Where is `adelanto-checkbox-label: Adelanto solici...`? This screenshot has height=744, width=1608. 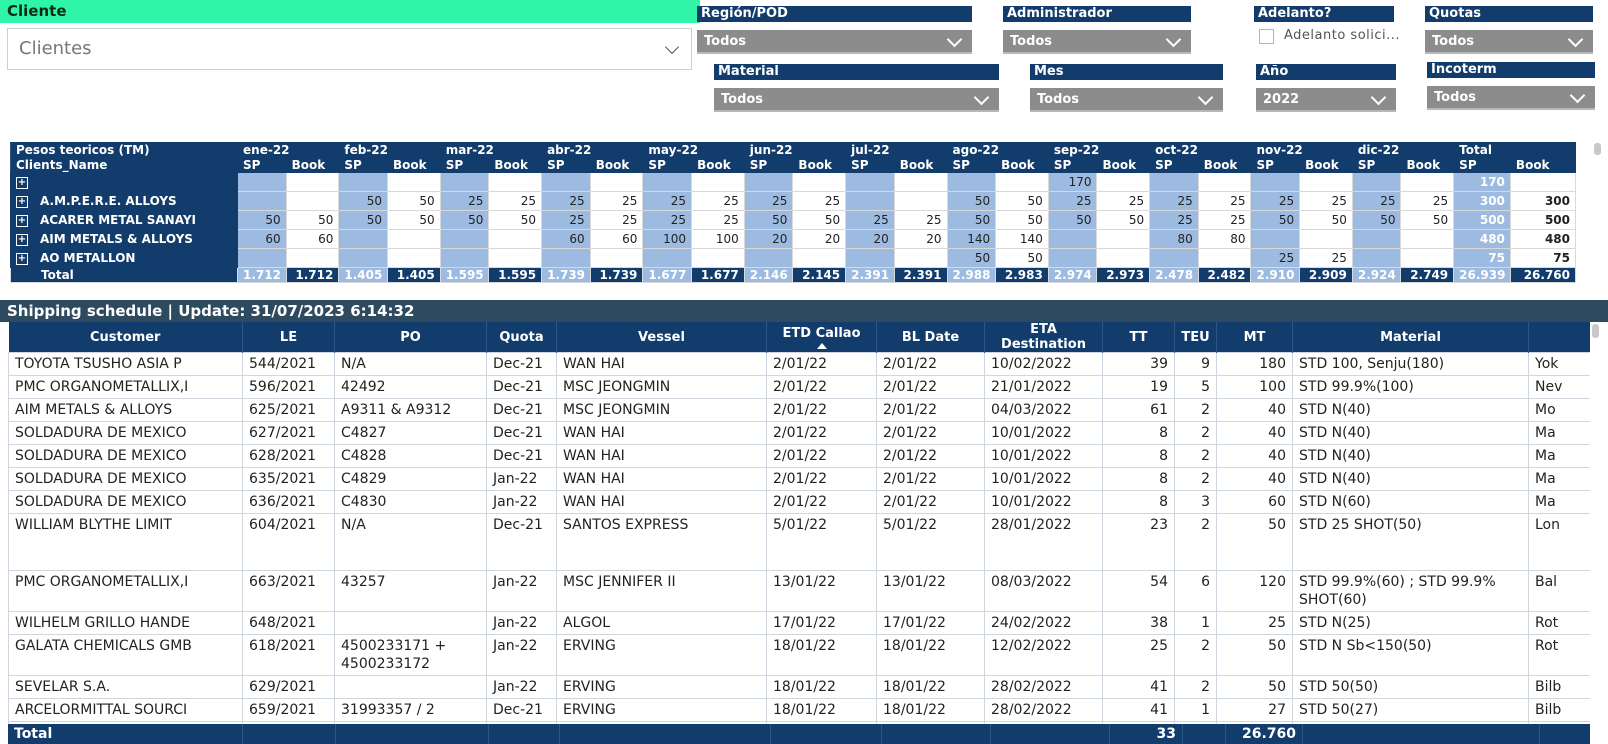
adelanto-checkbox-label: Adelanto solici... is located at coordinates (1342, 35).